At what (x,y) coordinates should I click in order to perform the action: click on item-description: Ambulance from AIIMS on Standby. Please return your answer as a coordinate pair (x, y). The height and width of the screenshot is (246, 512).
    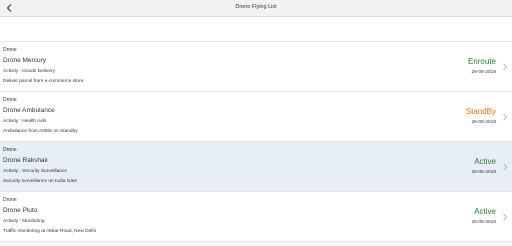
    Looking at the image, I should click on (40, 131).